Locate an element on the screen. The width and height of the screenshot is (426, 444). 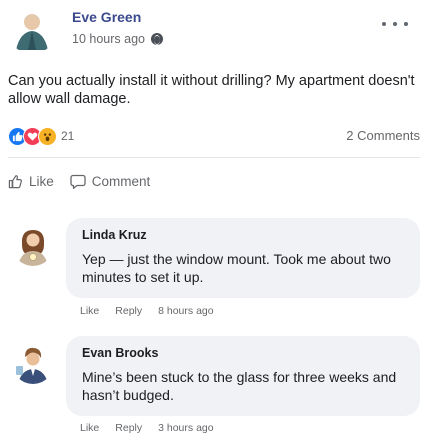
comment-icon is located at coordinates (78, 181).